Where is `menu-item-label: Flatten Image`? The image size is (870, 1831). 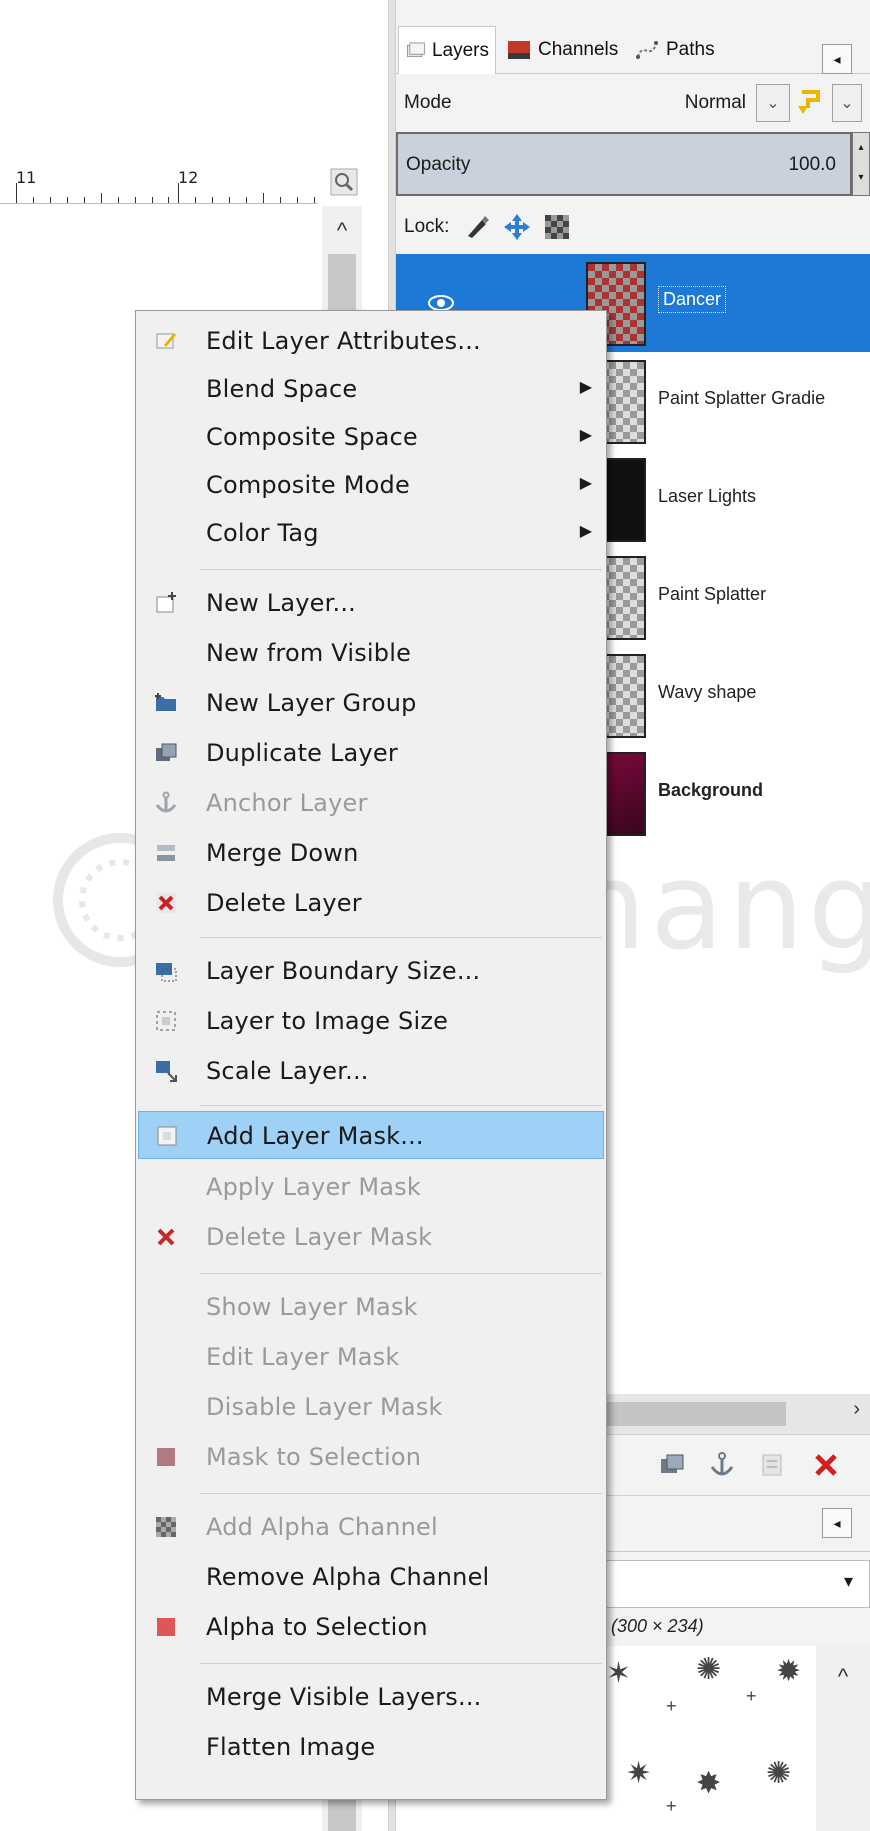 menu-item-label: Flatten Image is located at coordinates (291, 1747).